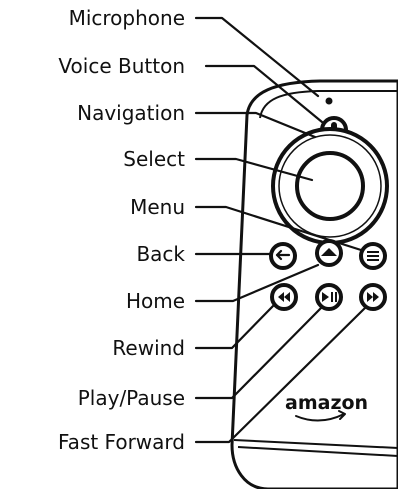 The image size is (398, 489). I want to click on select-button, so click(330, 186).